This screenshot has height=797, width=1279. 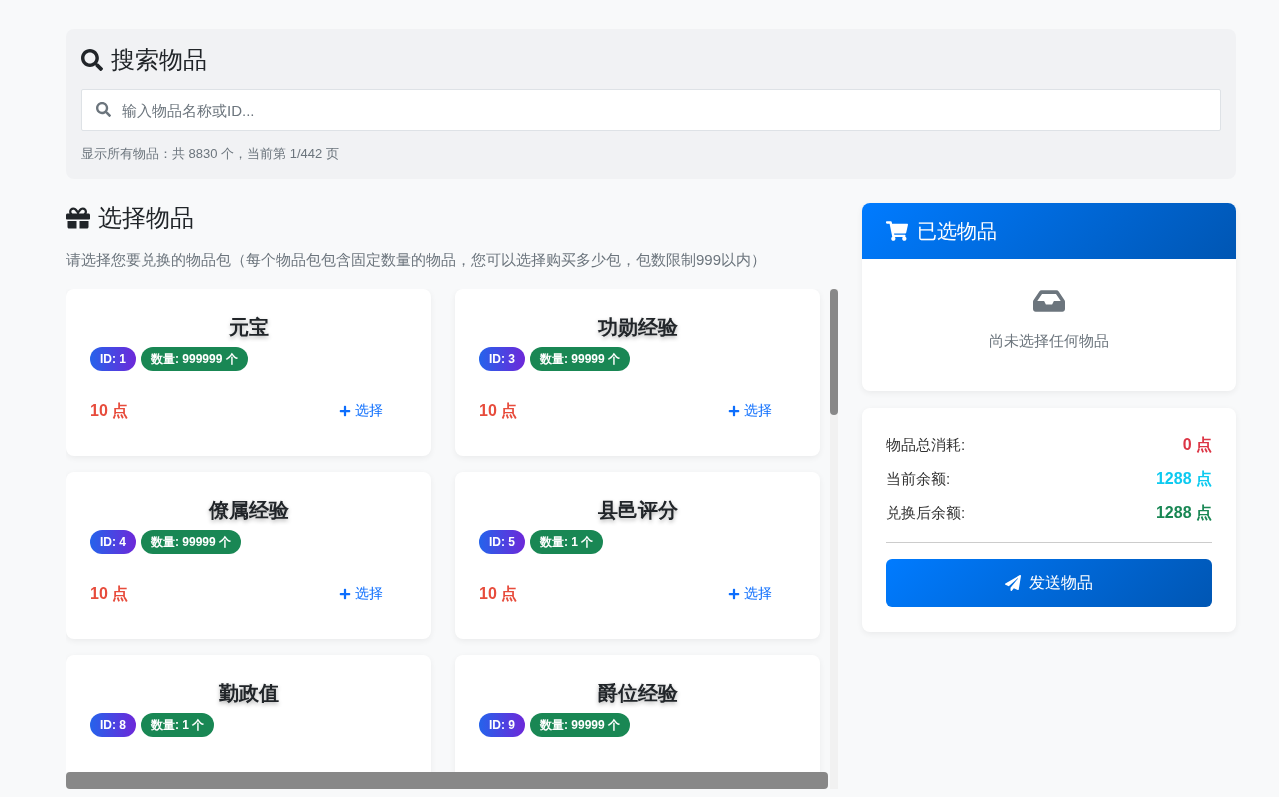 What do you see at coordinates (502, 542) in the screenshot?
I see `id-badge: ID: 5` at bounding box center [502, 542].